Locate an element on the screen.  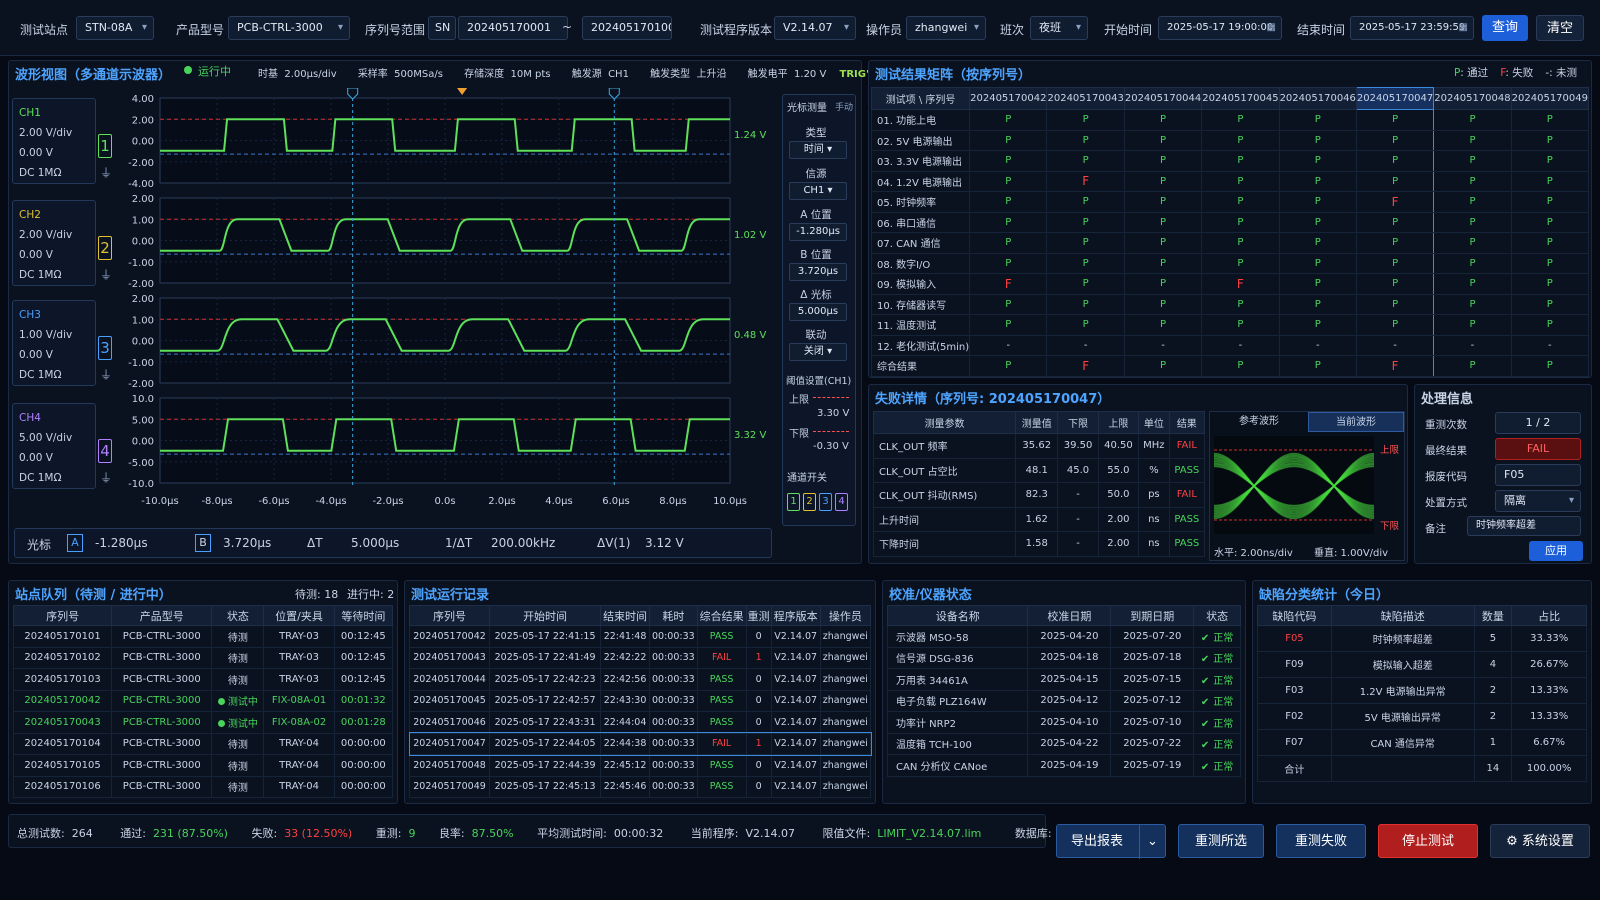
cursor-mode: 手动 is located at coordinates (844, 106).